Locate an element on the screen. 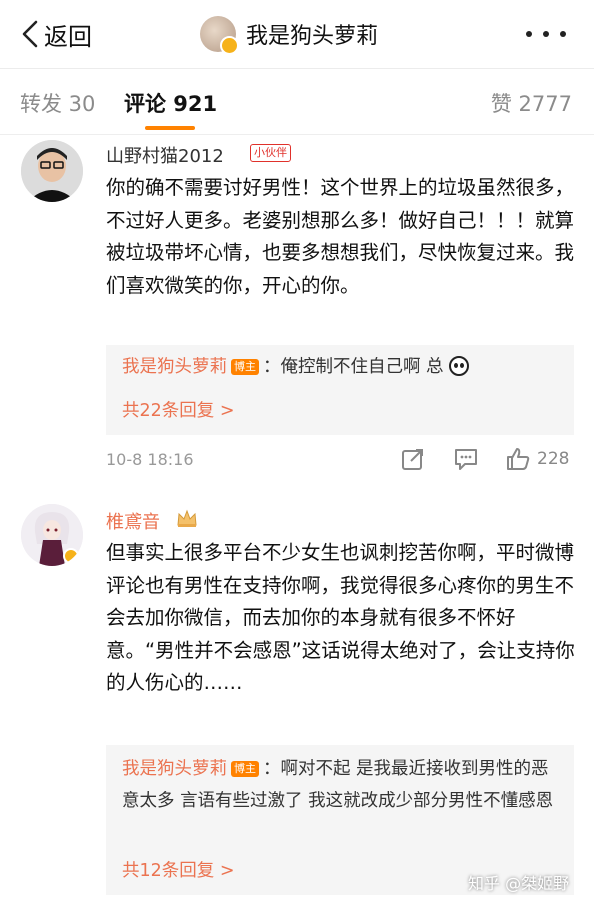  chevron-left-icon is located at coordinates (30, 34).